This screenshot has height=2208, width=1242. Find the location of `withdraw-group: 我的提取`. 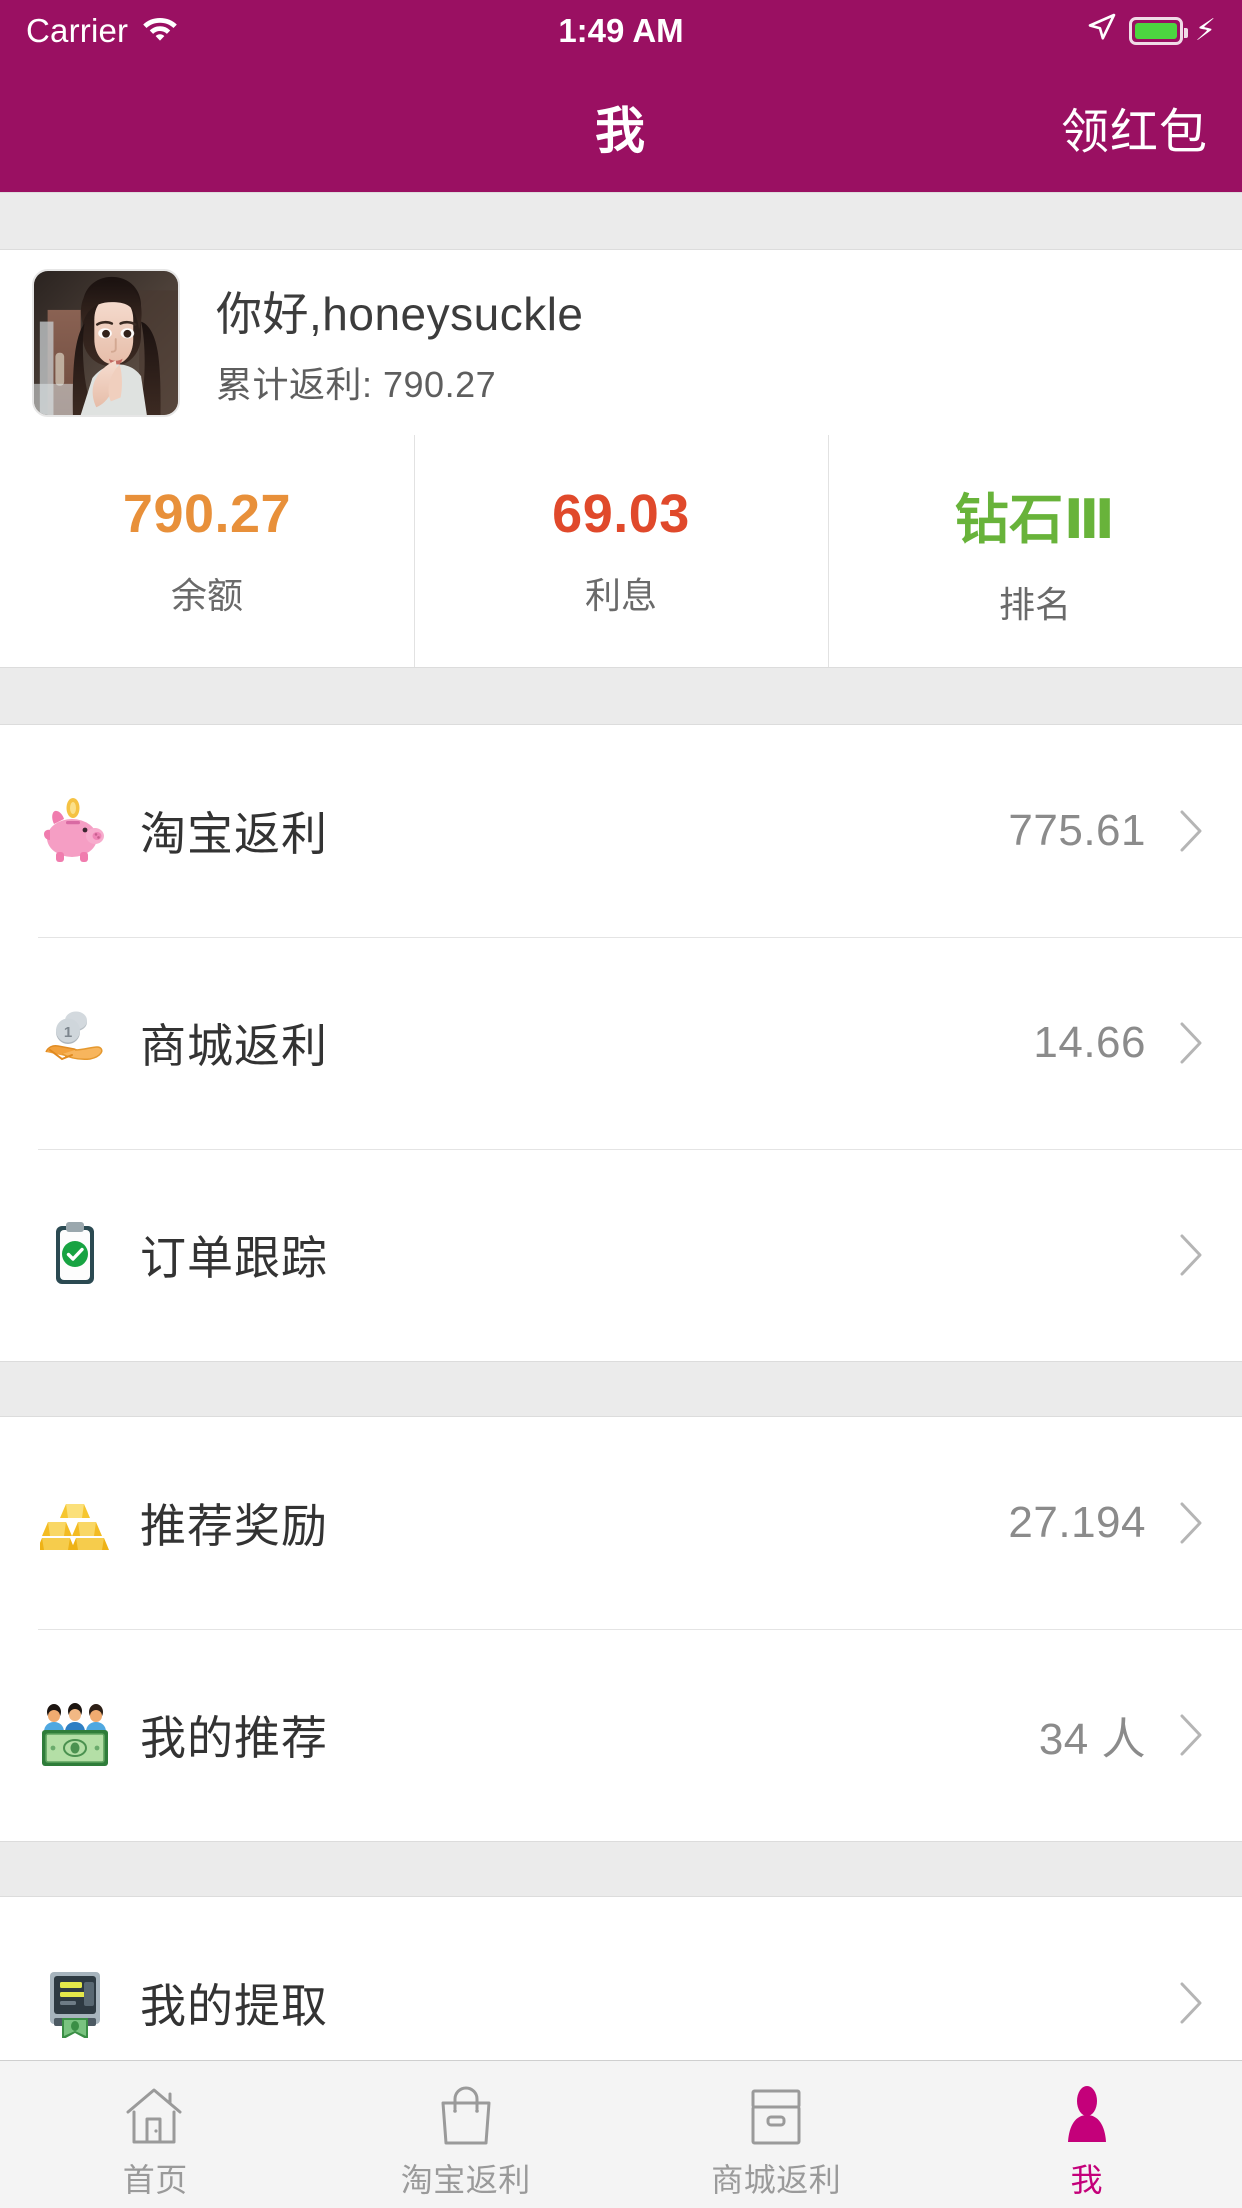

withdraw-group: 我的提取 is located at coordinates (621, 1978).